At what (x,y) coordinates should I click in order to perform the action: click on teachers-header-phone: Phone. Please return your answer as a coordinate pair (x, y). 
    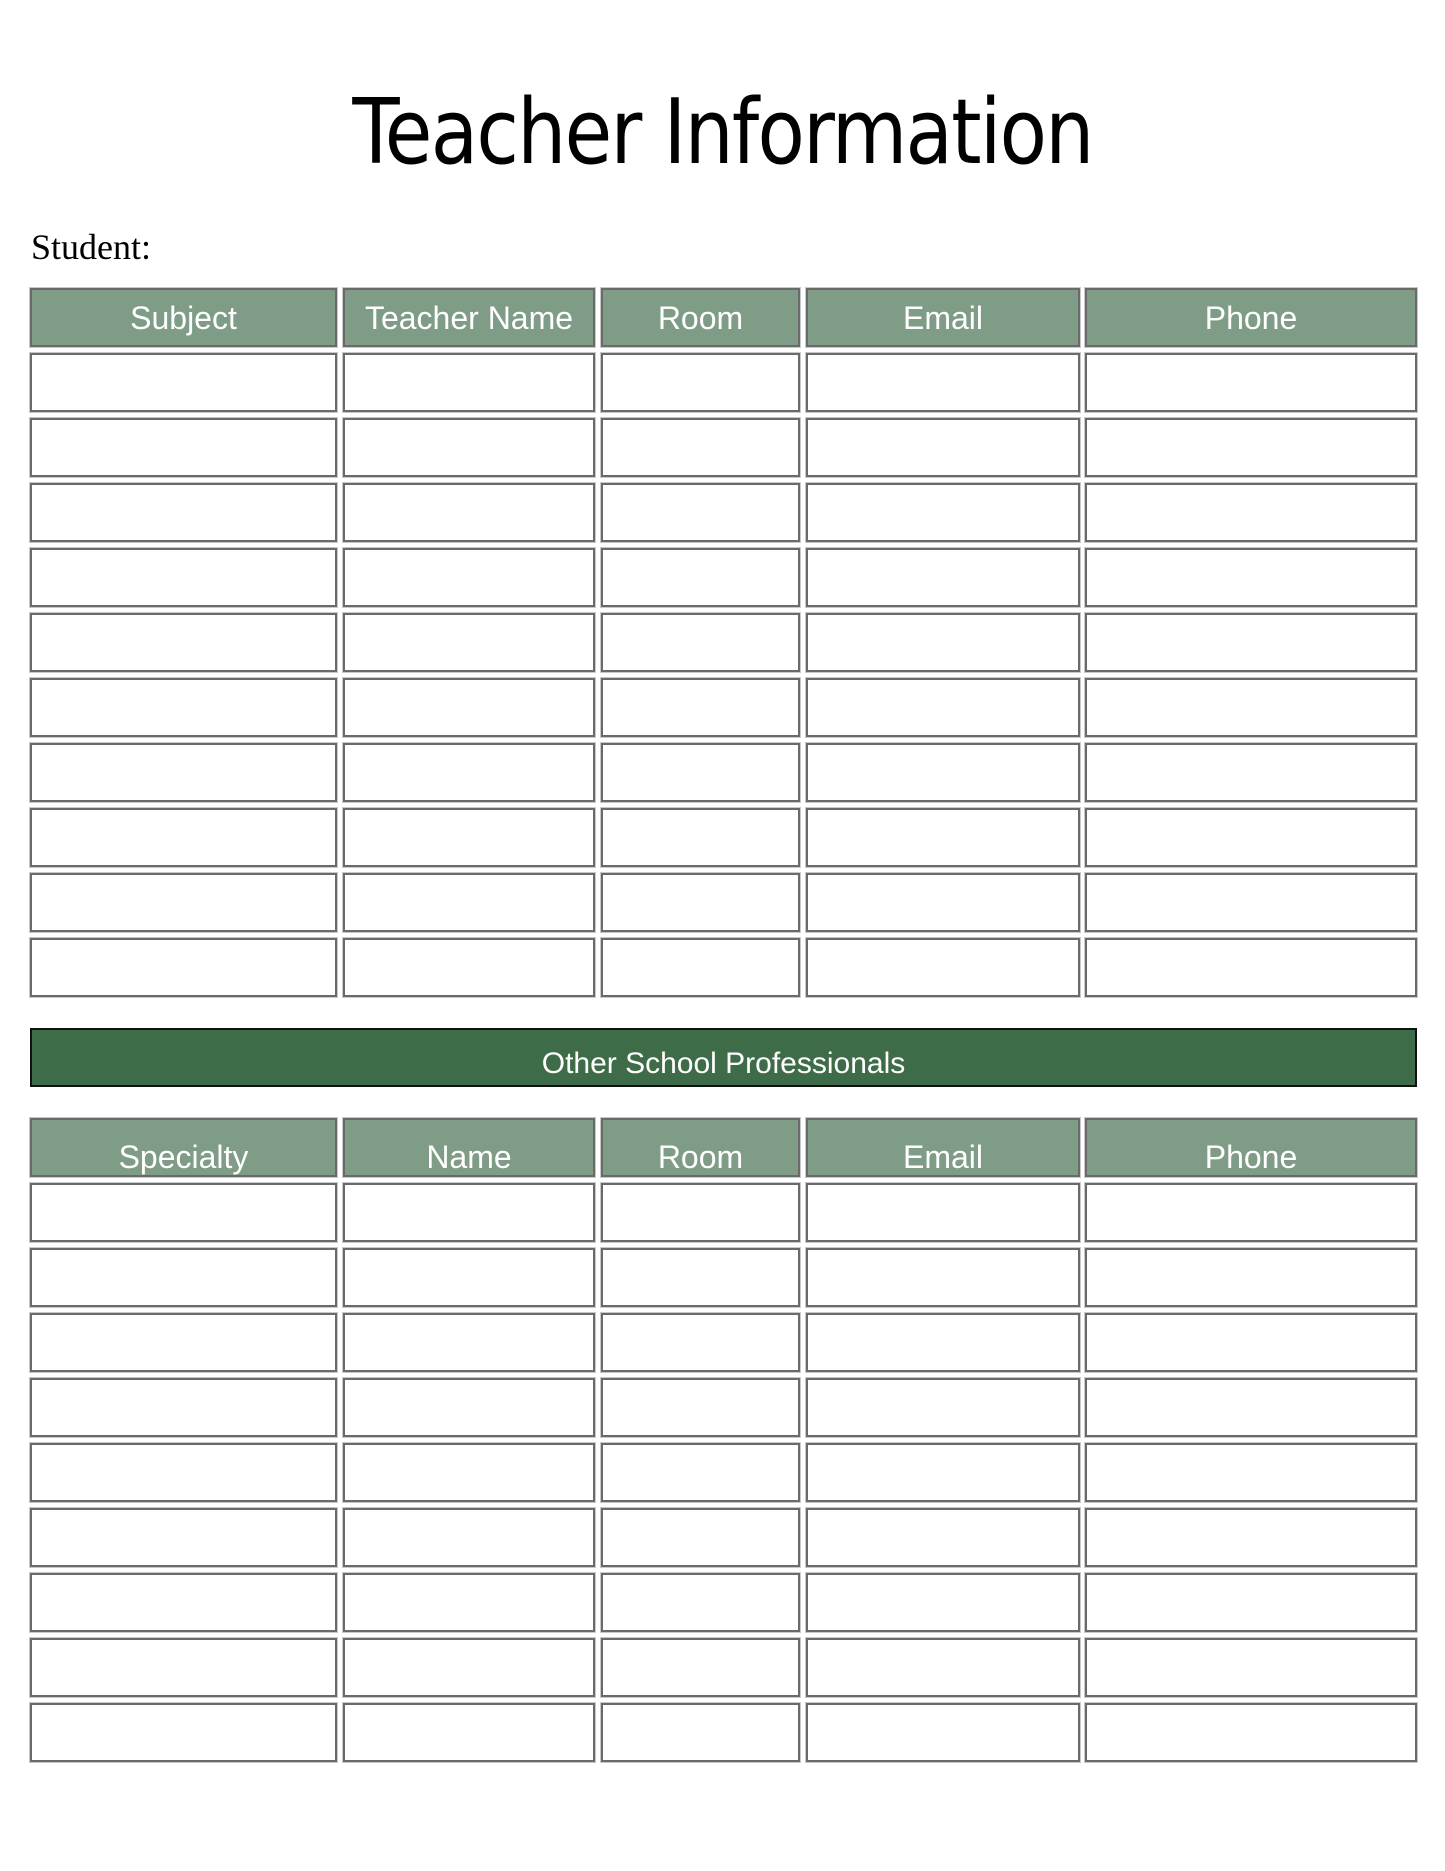
    Looking at the image, I should click on (1251, 317).